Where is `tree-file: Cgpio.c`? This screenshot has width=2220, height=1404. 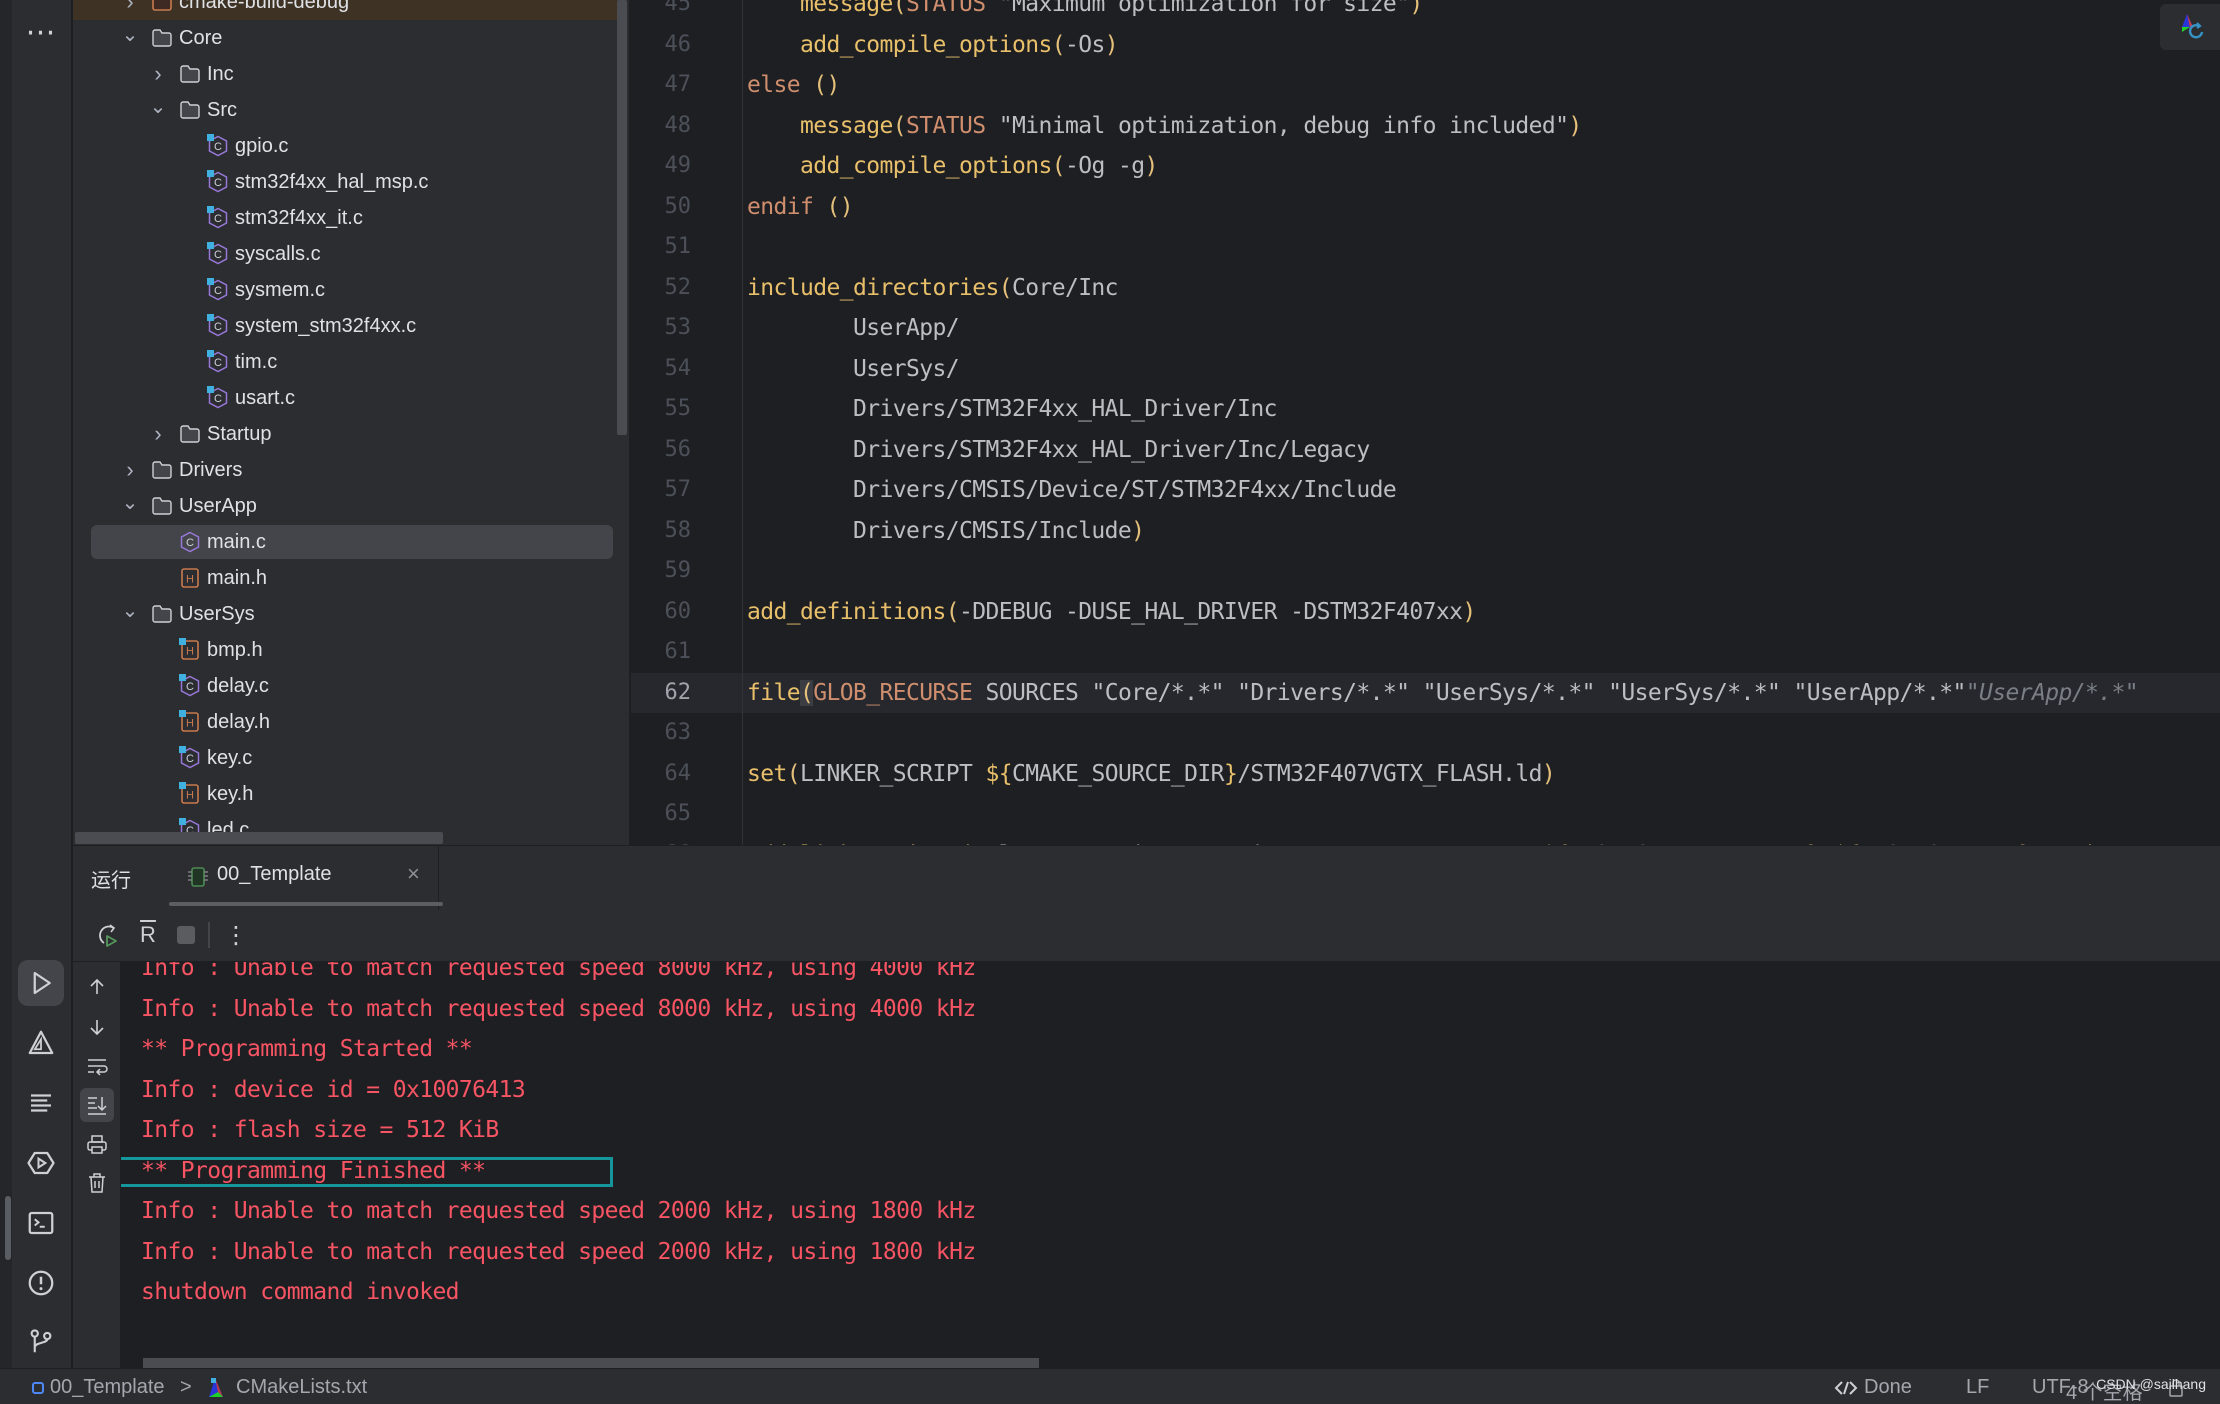 tree-file: Cgpio.c is located at coordinates (343, 146).